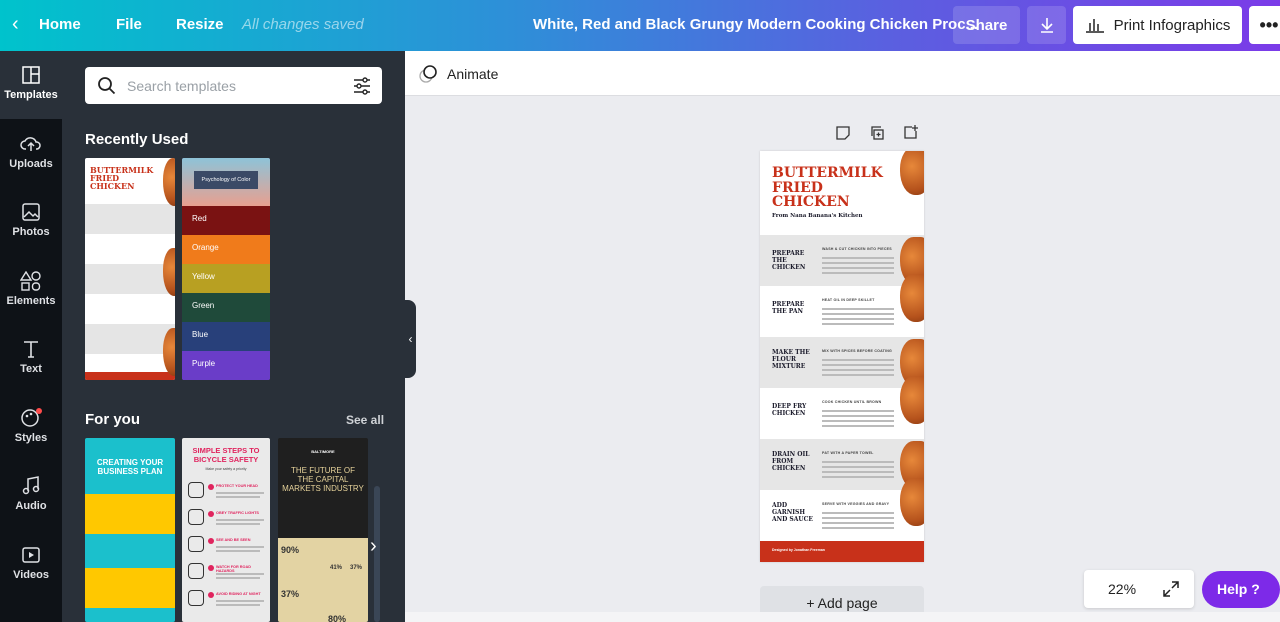 The height and width of the screenshot is (622, 1280). What do you see at coordinates (226, 469) in the screenshot?
I see `thumb-subtitle: Make your safety a priority` at bounding box center [226, 469].